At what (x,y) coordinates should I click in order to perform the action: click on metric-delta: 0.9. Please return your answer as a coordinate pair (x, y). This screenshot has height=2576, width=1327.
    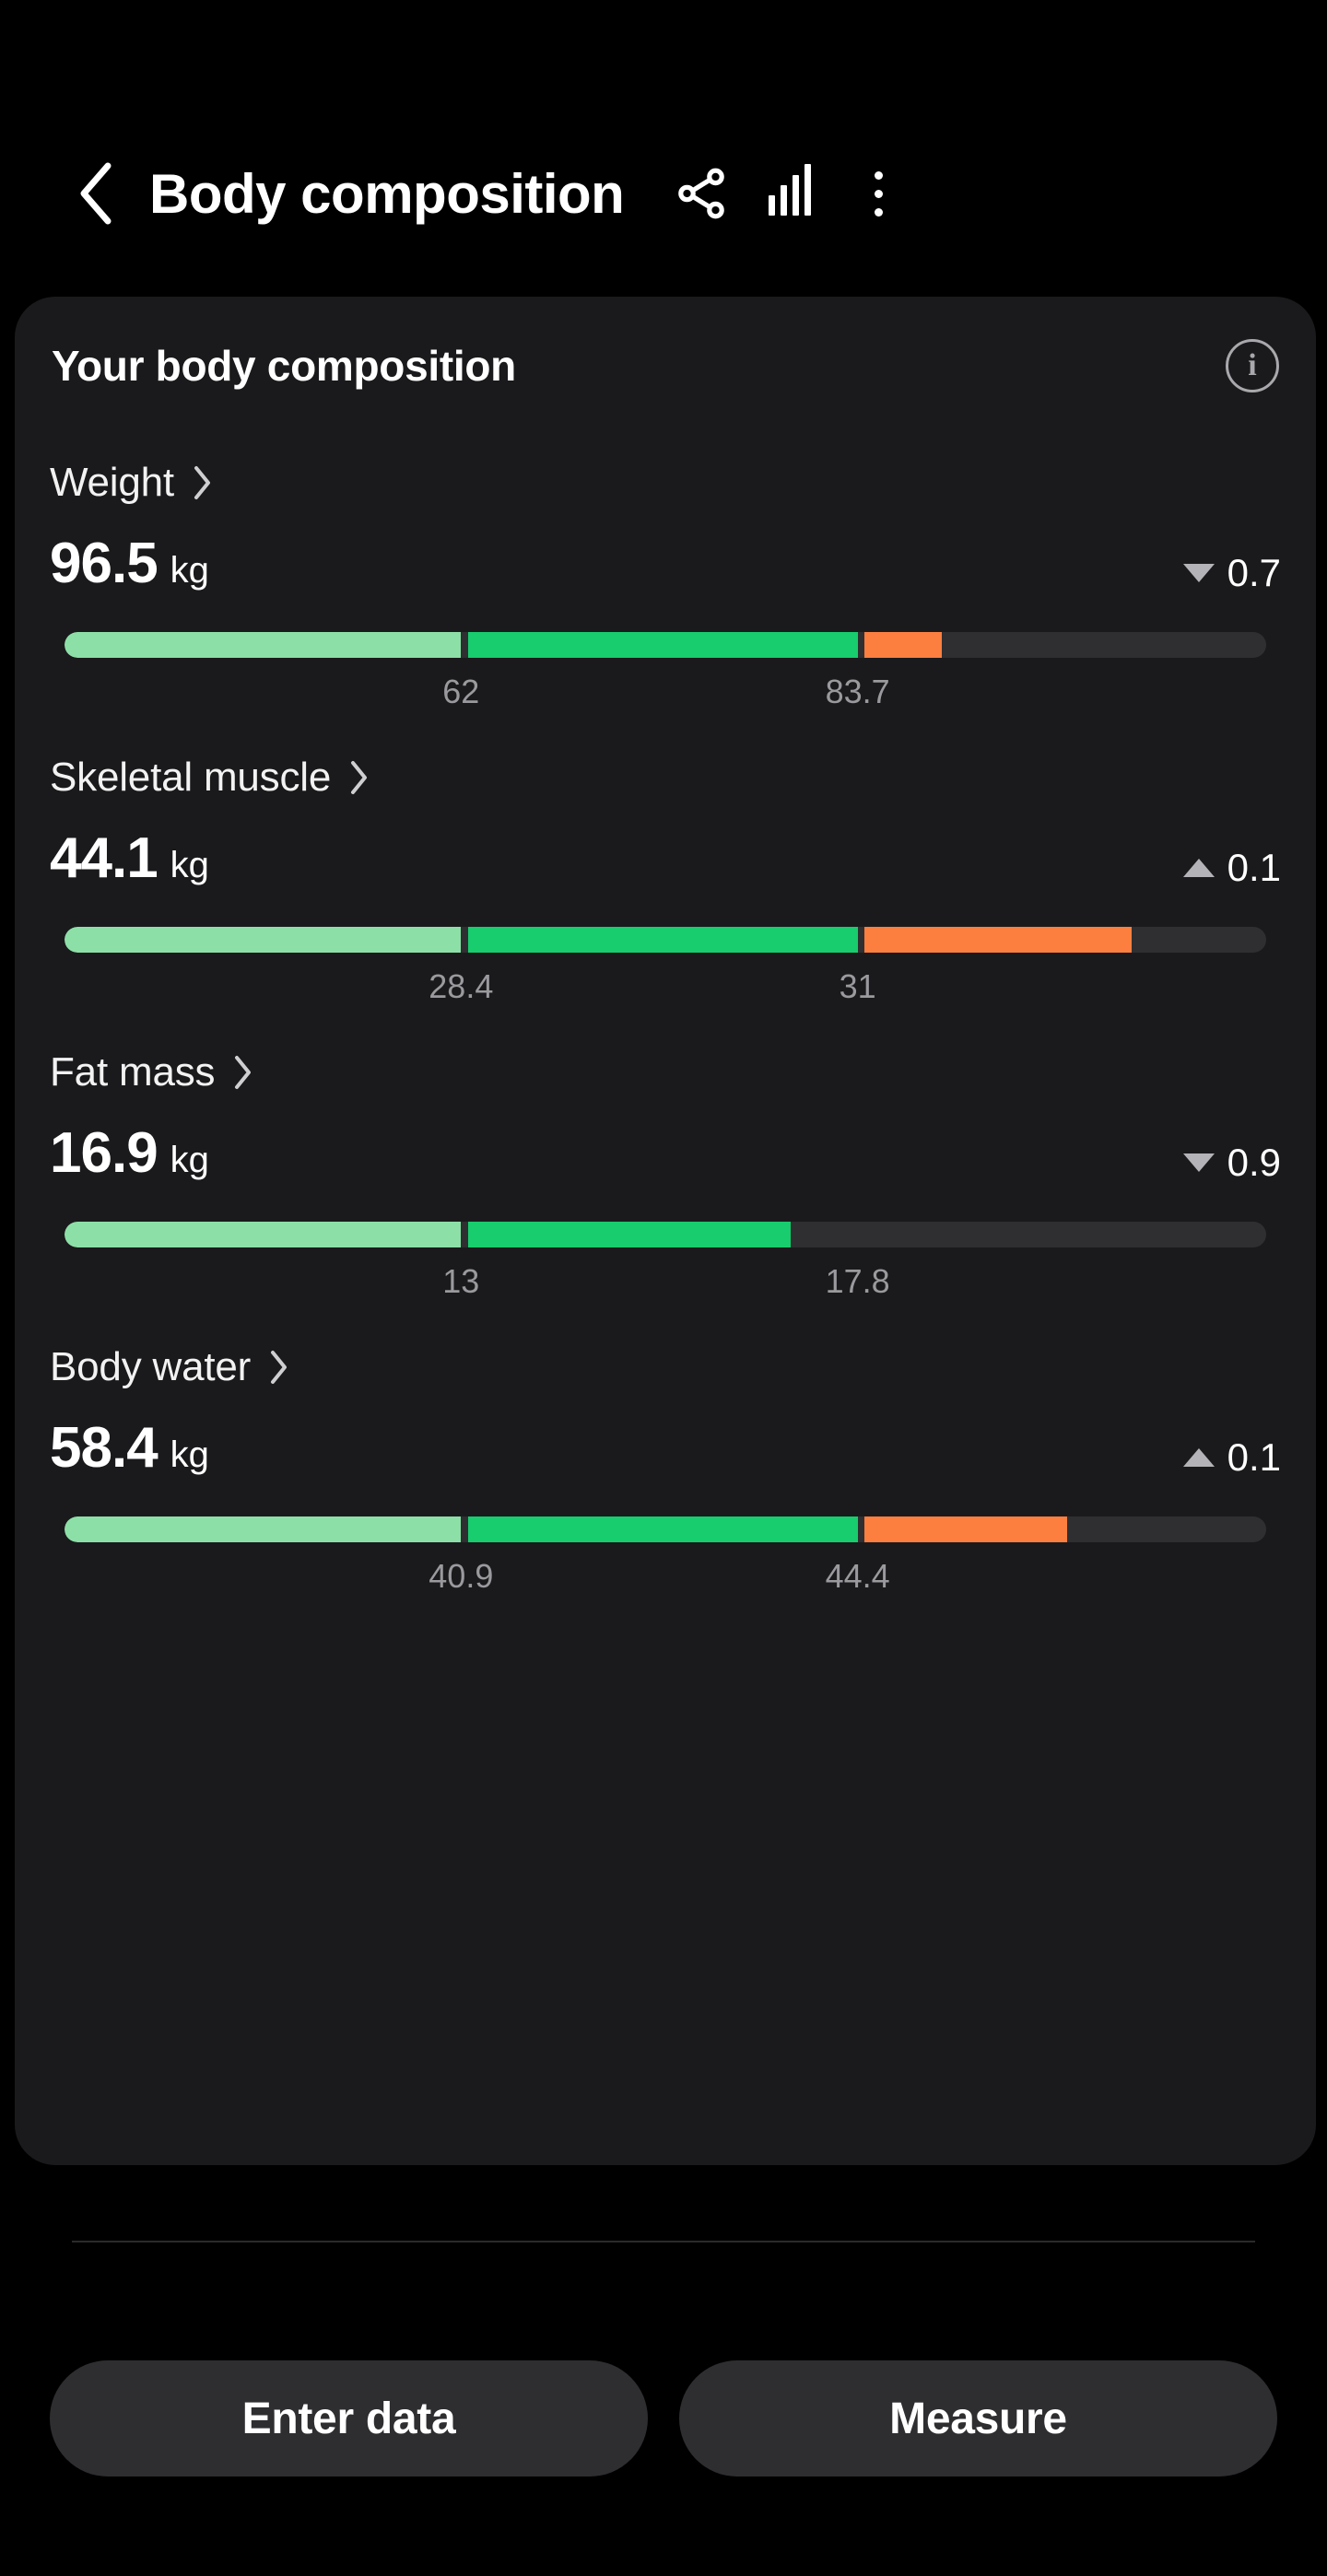
    Looking at the image, I should click on (1231, 1163).